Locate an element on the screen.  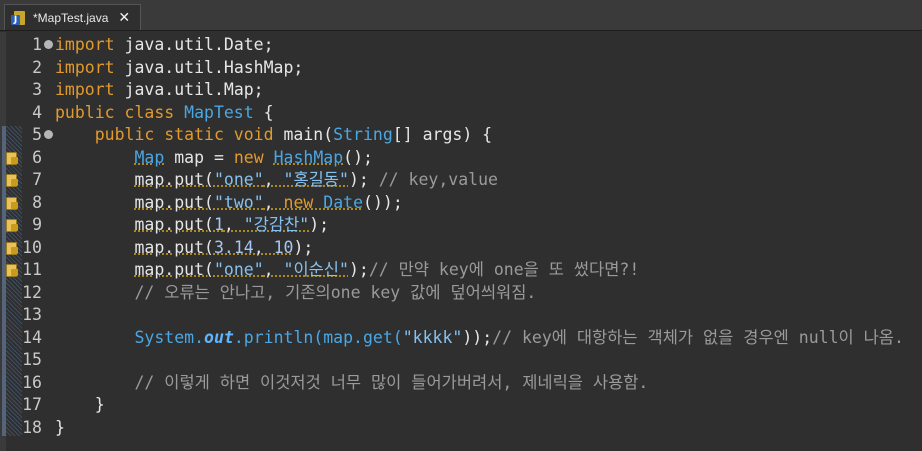
code-token: // key,value is located at coordinates (438, 179).